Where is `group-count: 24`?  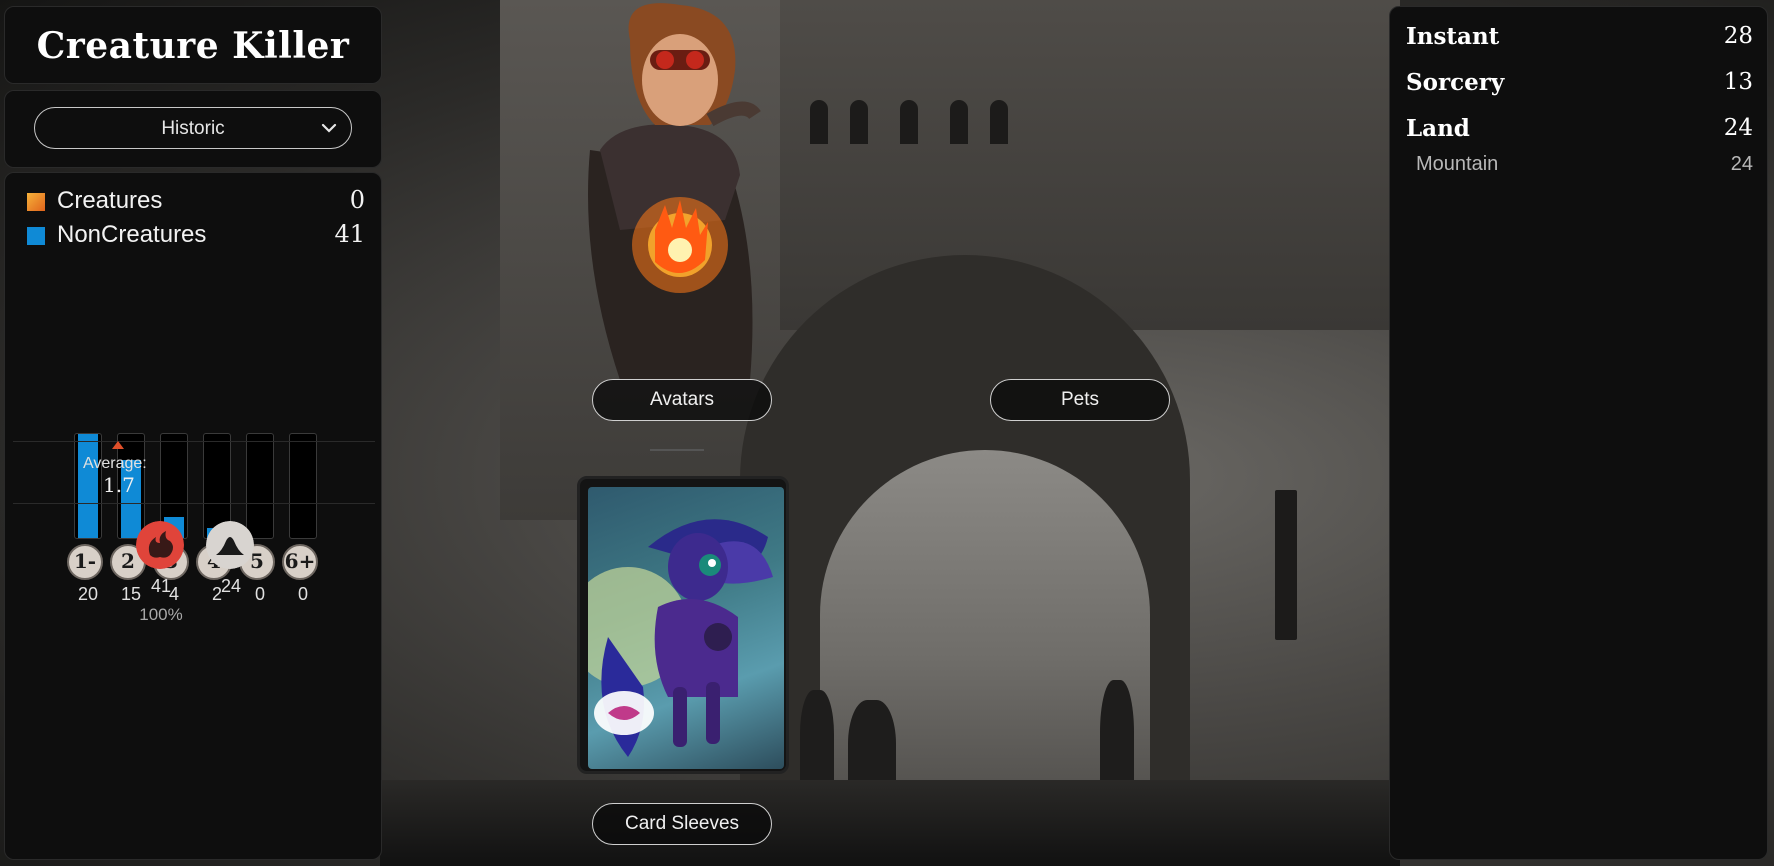 group-count: 24 is located at coordinates (1738, 128).